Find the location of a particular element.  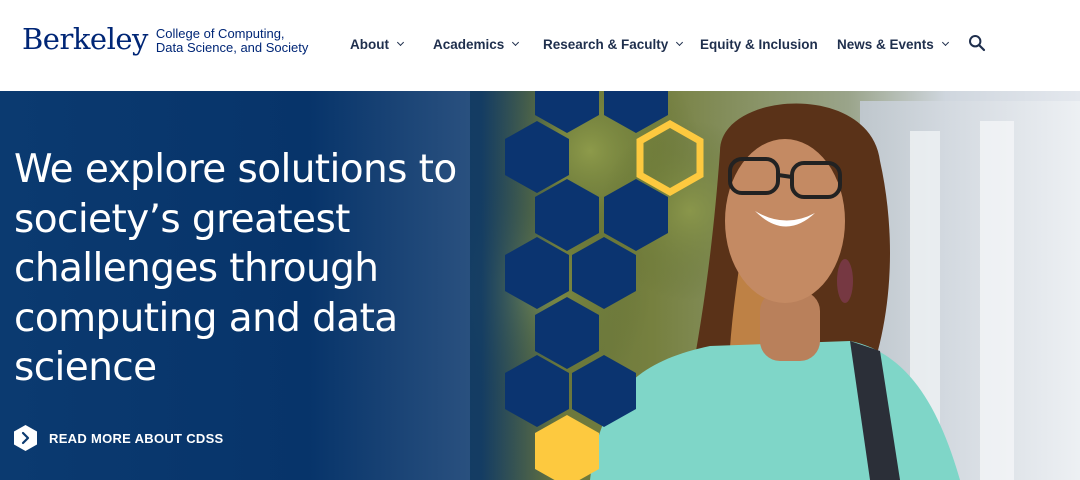

nav-item-equity-inclusion: Equity & Inclusion is located at coordinates (759, 44).